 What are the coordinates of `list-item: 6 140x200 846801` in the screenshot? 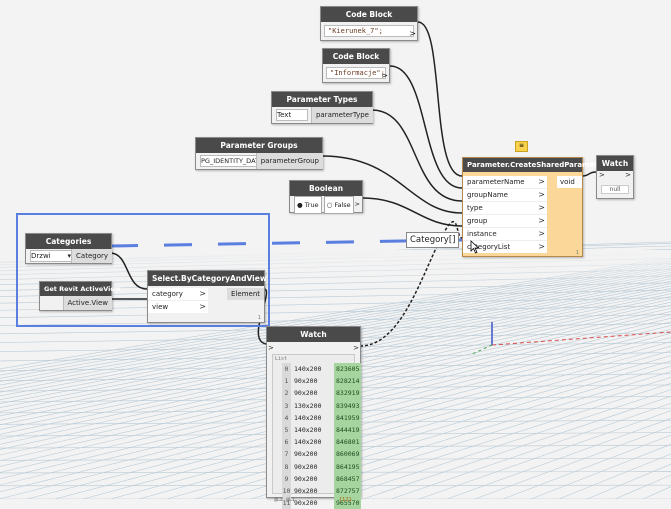 It's located at (322, 442).